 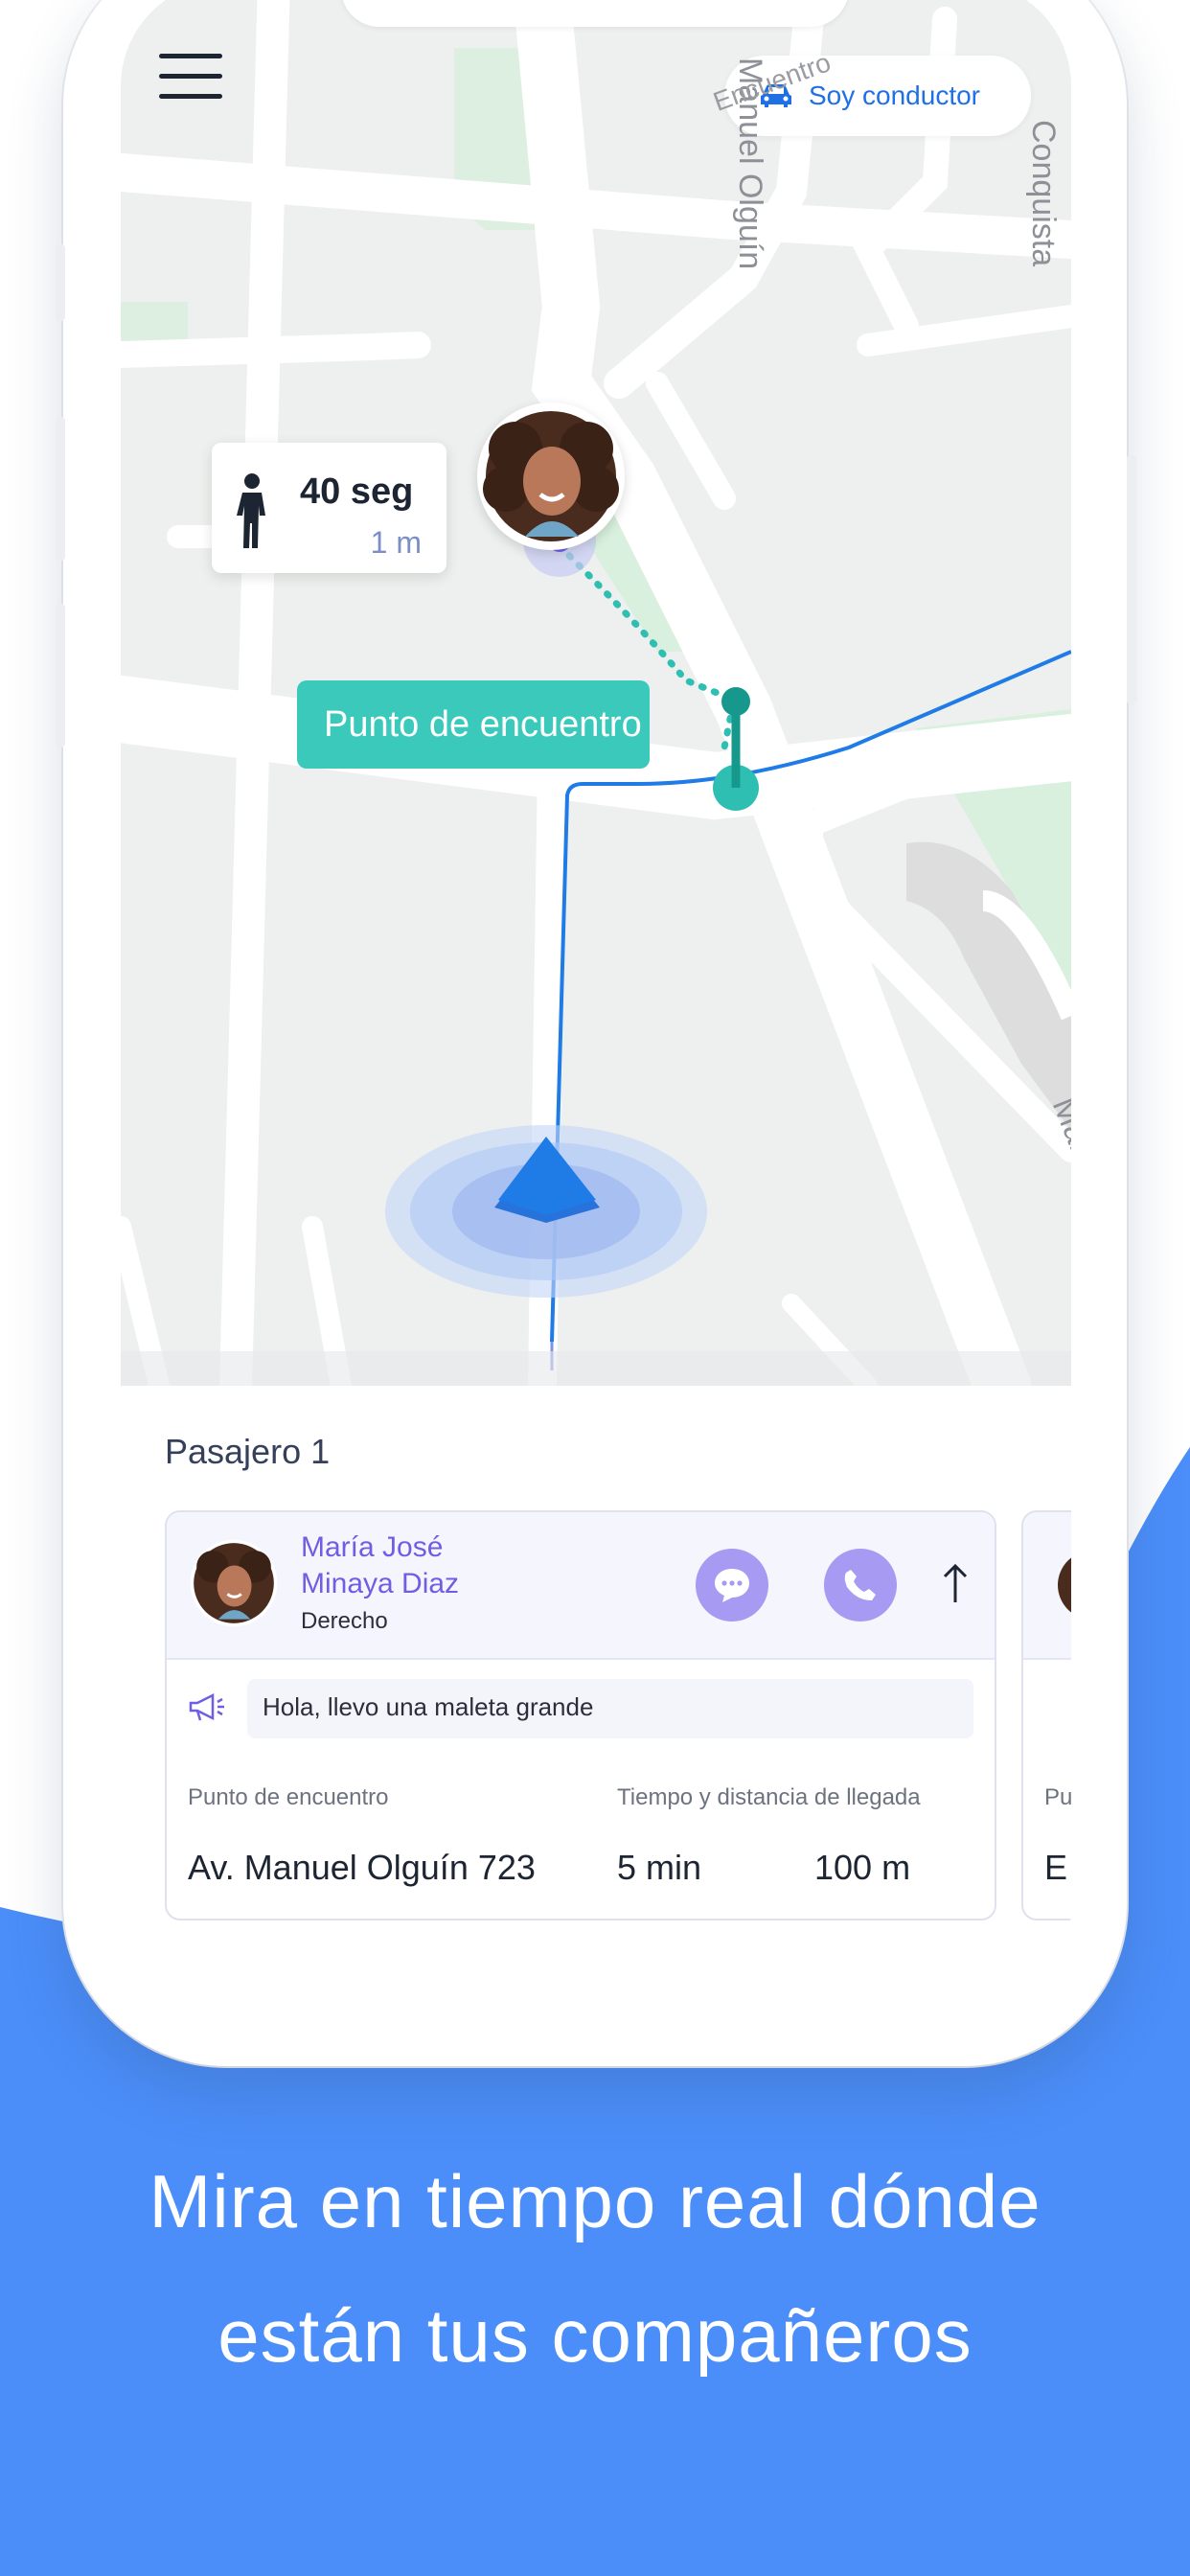 What do you see at coordinates (581, 1586) in the screenshot?
I see `passenger-card-header: María José Minaya Diaz Derecho` at bounding box center [581, 1586].